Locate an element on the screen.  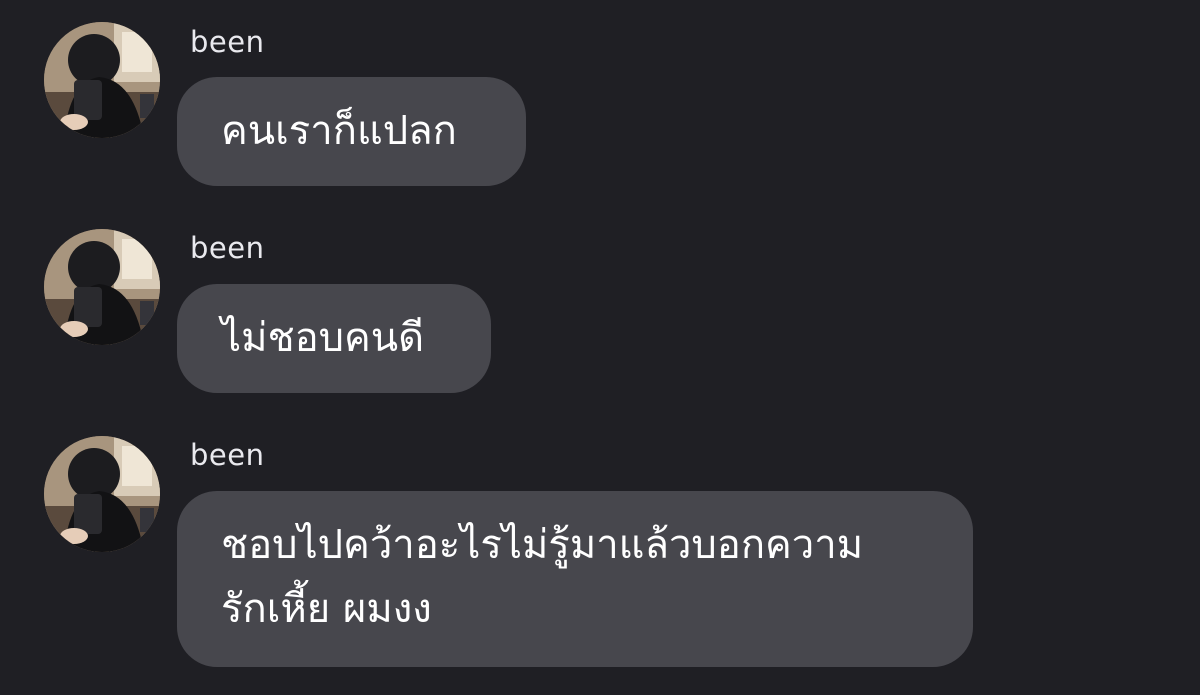
avatar-photo-icon is located at coordinates (102, 494).